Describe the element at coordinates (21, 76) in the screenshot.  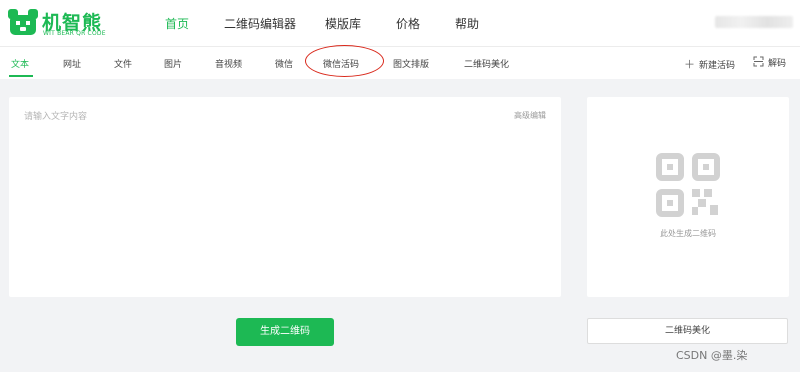
I see `active-tab-indicator` at that location.